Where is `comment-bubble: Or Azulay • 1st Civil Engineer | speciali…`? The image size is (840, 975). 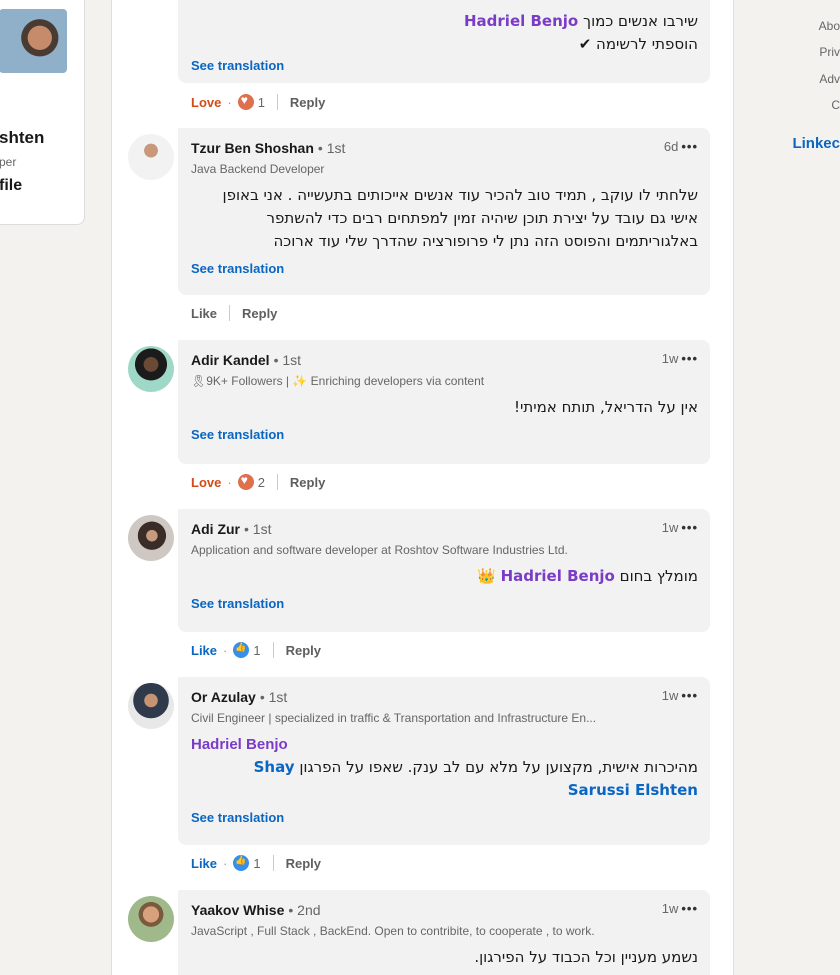
comment-bubble: Or Azulay • 1st Civil Engineer | speciali… is located at coordinates (444, 761).